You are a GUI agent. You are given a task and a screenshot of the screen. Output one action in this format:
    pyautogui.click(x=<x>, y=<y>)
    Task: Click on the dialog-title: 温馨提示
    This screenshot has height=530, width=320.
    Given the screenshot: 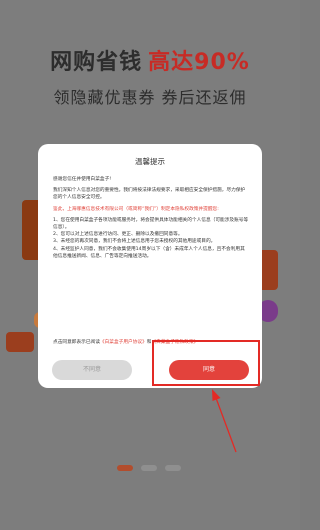 What is the action you would take?
    pyautogui.click(x=150, y=161)
    